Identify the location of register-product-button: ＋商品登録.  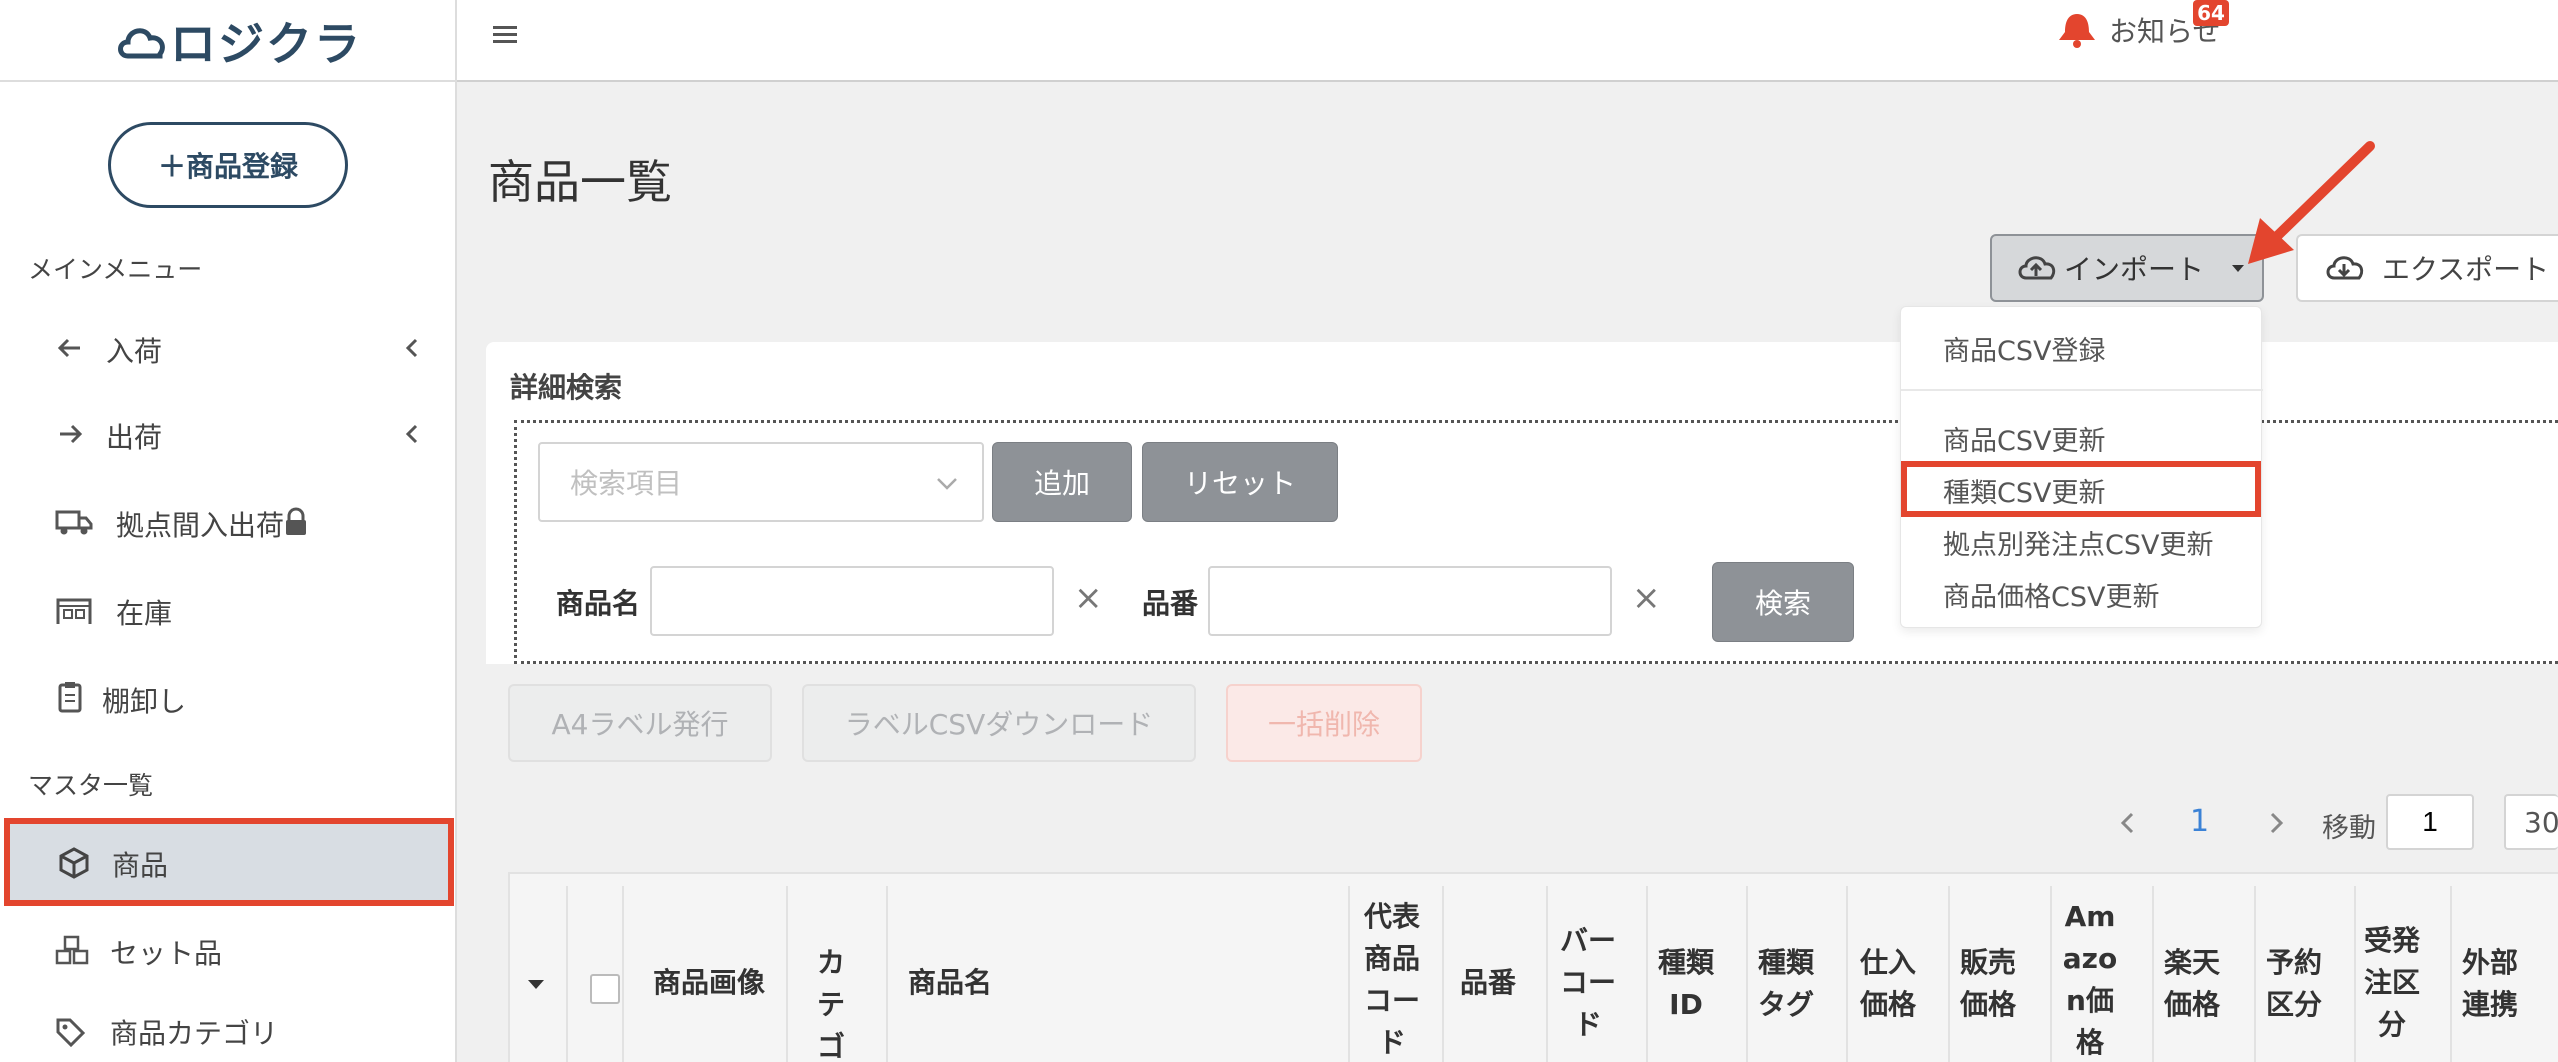
(228, 165).